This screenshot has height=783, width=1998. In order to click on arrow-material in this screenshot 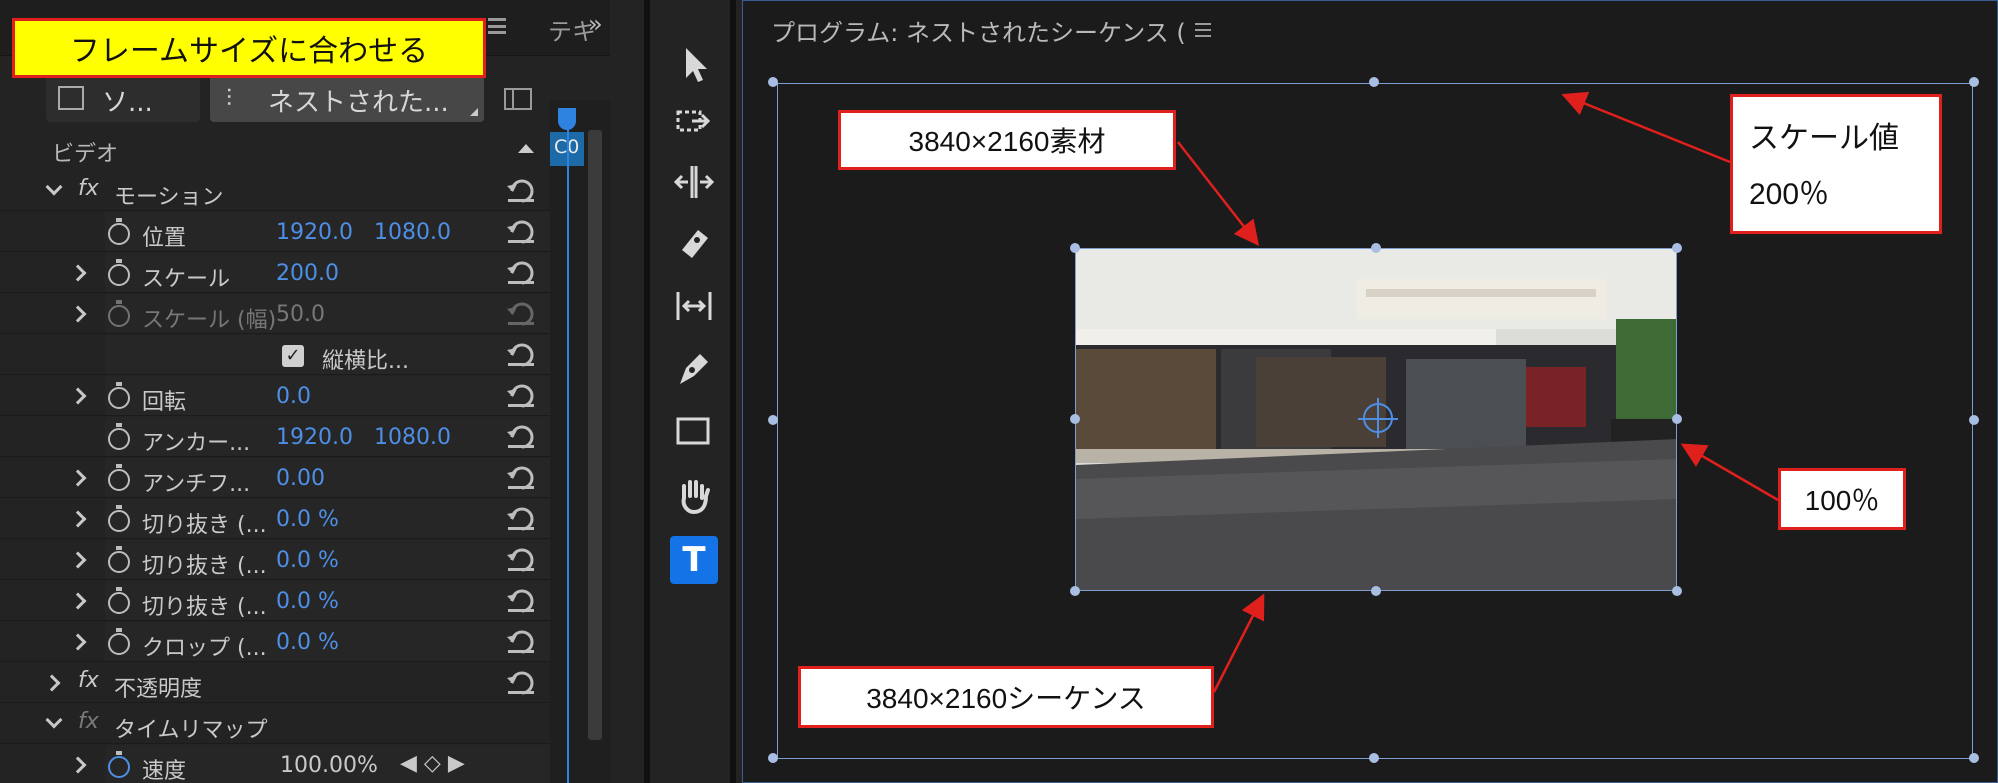, I will do `click(1218, 193)`.